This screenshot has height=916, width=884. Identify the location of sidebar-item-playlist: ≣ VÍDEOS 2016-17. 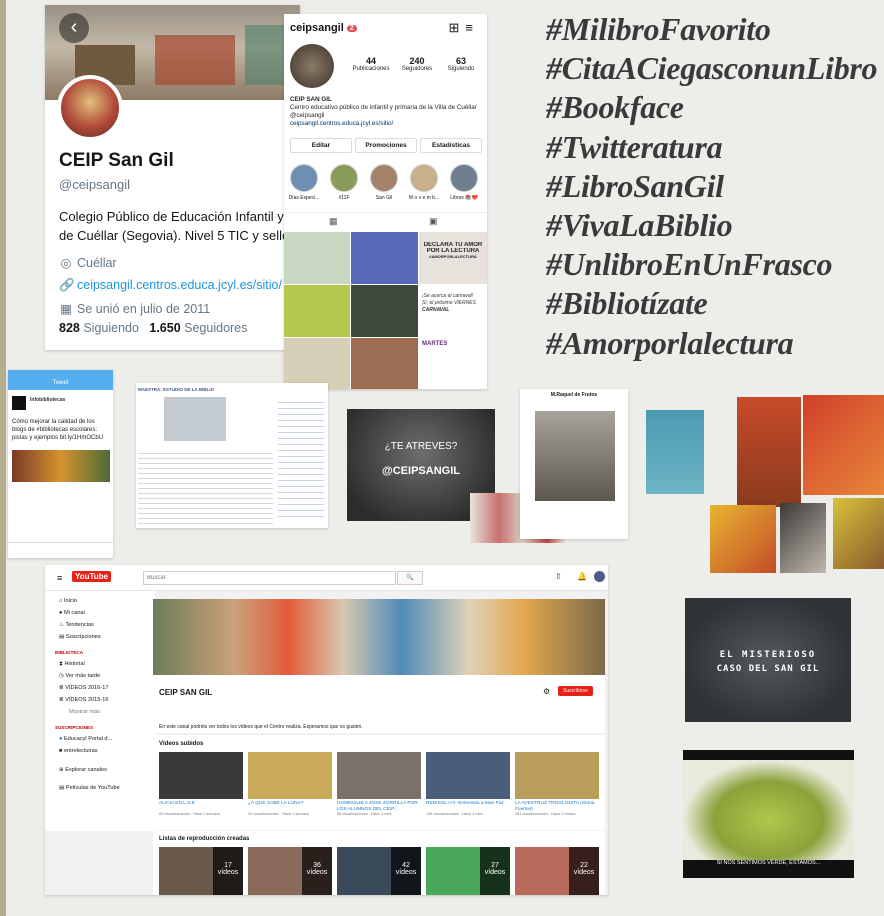
(83, 688).